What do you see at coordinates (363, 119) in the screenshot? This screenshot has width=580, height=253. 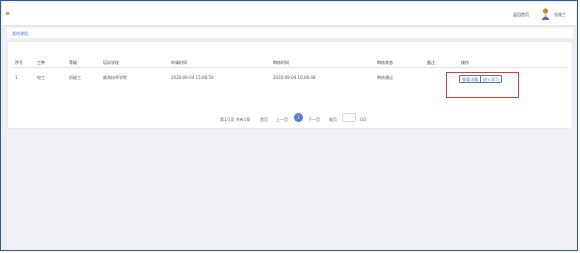 I see `pagination-go-button: GO` at bounding box center [363, 119].